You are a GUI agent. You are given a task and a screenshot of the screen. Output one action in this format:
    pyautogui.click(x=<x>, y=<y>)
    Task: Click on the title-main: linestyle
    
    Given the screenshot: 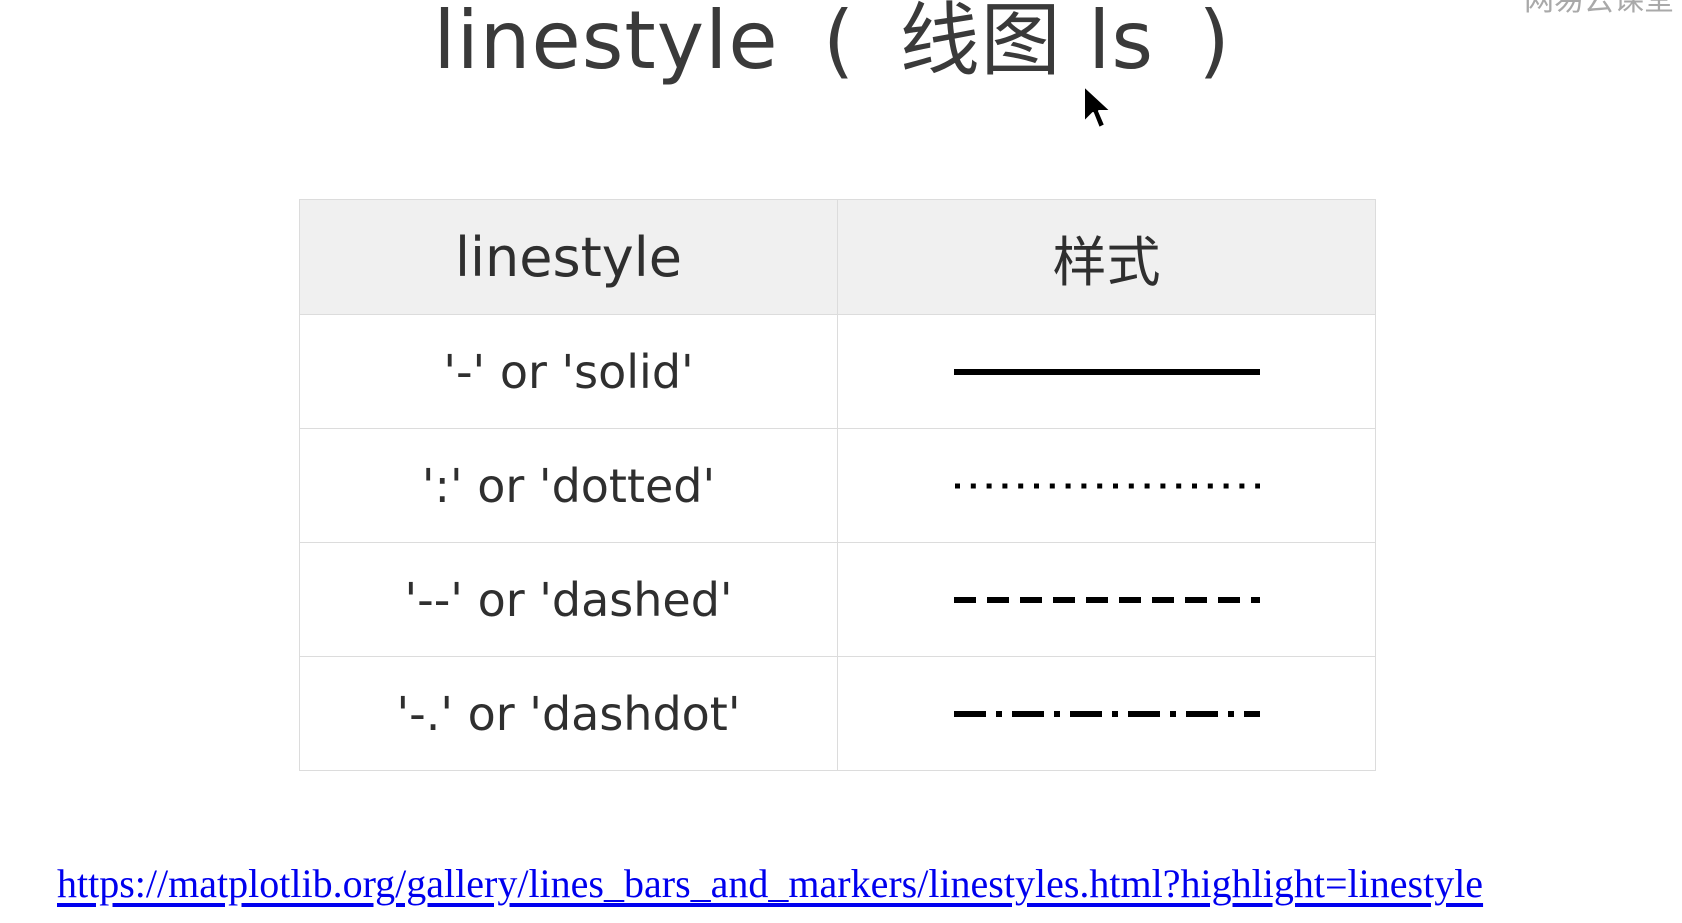 What is the action you would take?
    pyautogui.click(x=606, y=43)
    